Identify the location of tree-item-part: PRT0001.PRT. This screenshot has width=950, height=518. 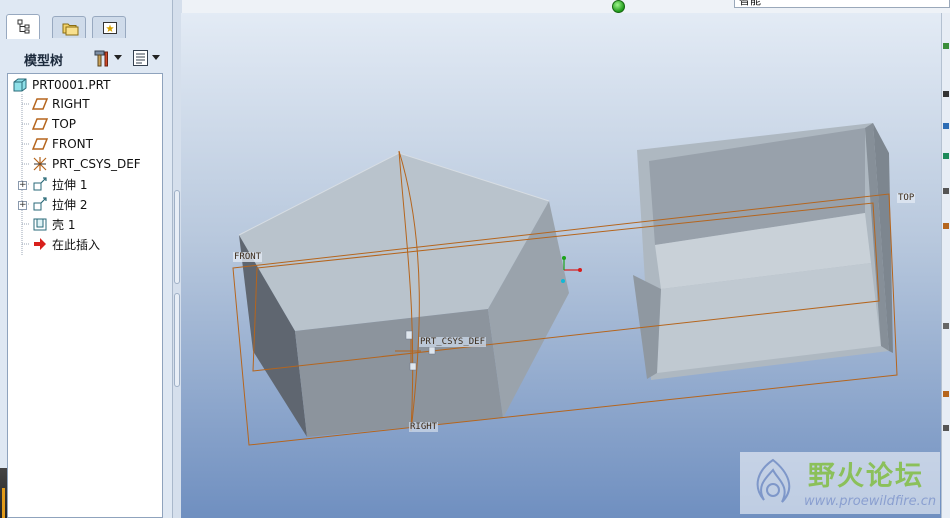
(61, 85).